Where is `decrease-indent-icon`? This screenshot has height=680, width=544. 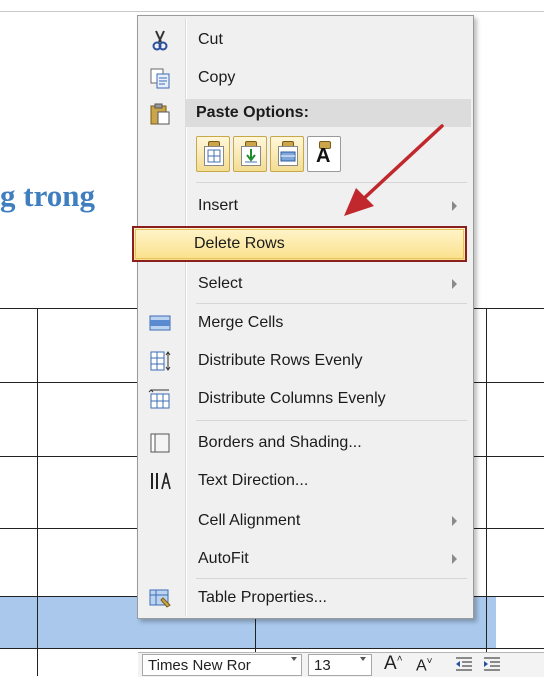 decrease-indent-icon is located at coordinates (464, 665).